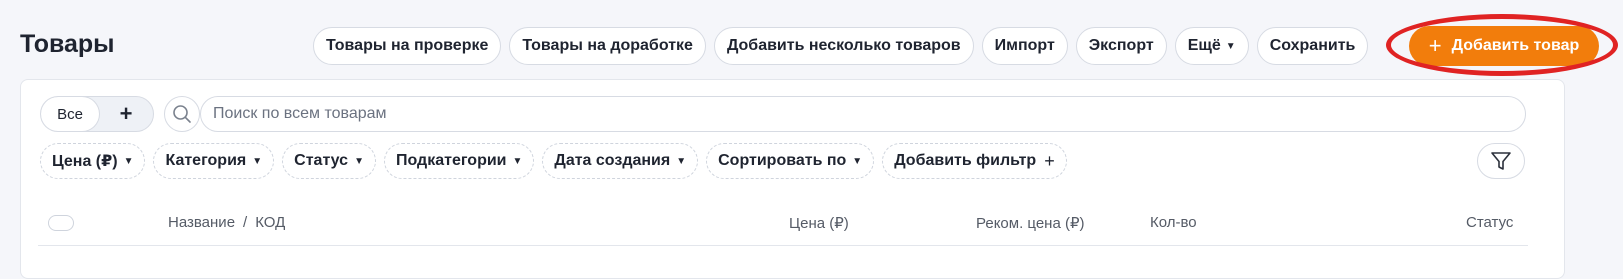 This screenshot has width=1623, height=279. I want to click on add-product-button: + Добавить товар, so click(1504, 46).